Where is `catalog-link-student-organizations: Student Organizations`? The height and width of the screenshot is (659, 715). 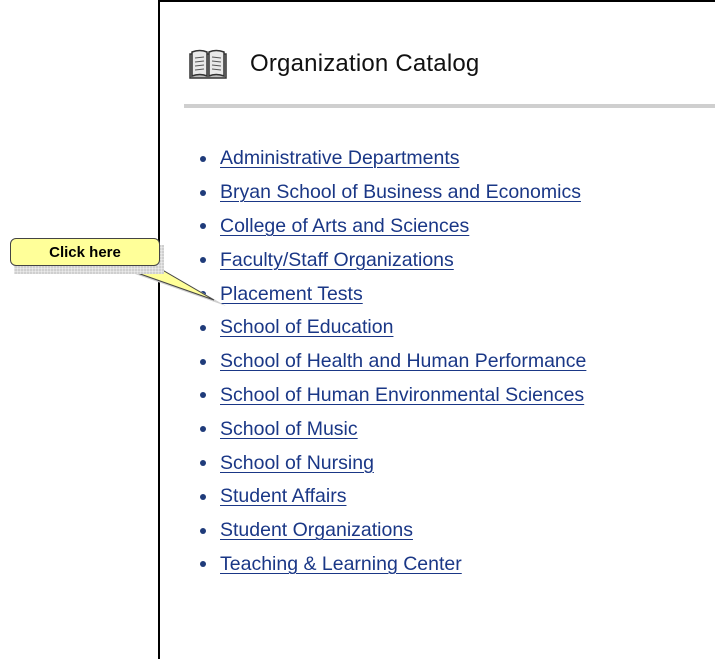 catalog-link-student-organizations: Student Organizations is located at coordinates (316, 530).